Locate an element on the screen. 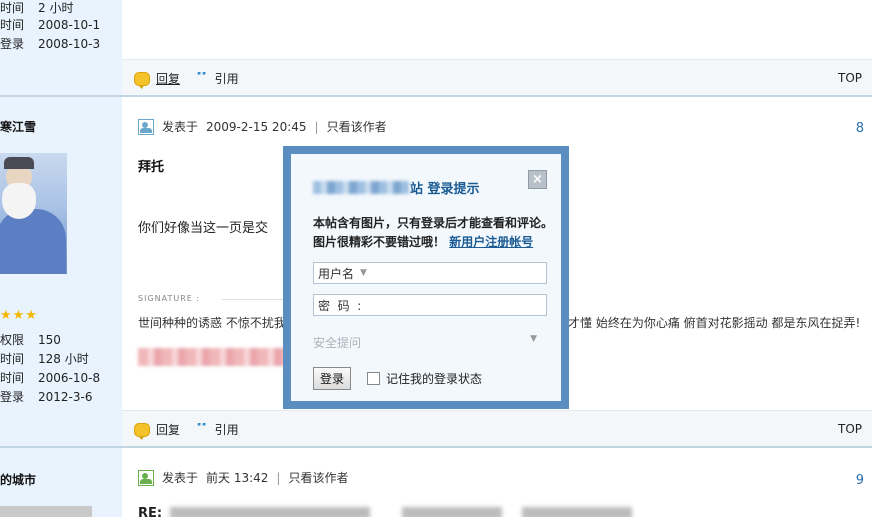 The width and height of the screenshot is (872, 517). signature-text: 世间种种的诱惑 不惊不扰我 is located at coordinates (212, 323).